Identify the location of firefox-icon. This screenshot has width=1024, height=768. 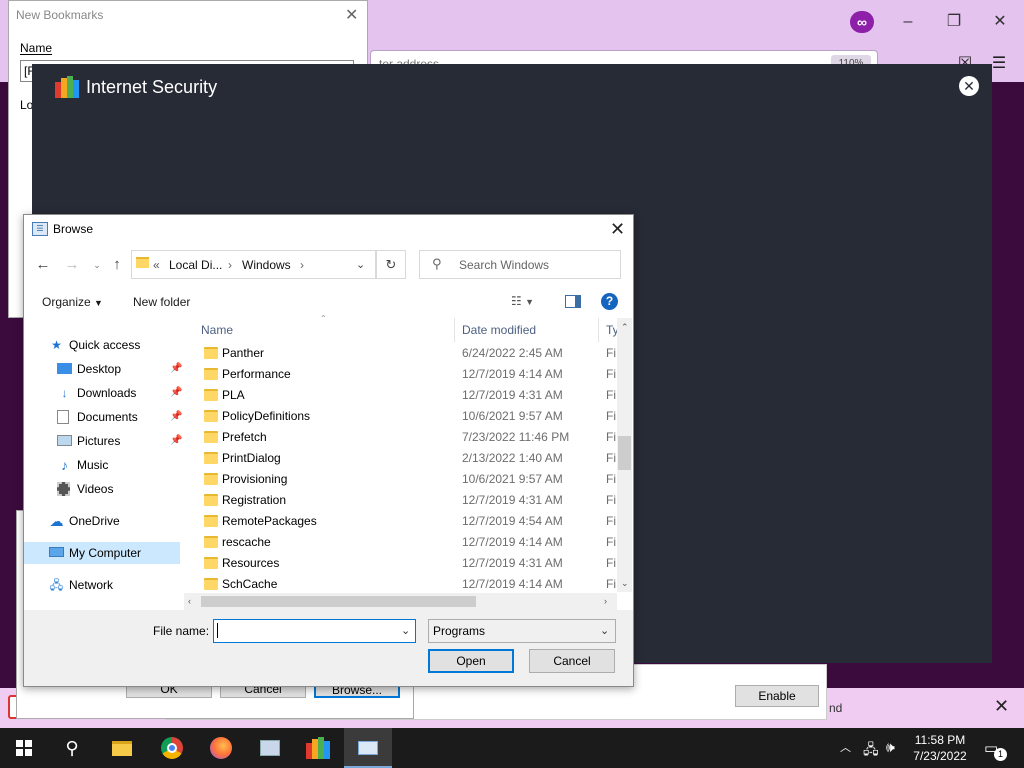
(221, 748).